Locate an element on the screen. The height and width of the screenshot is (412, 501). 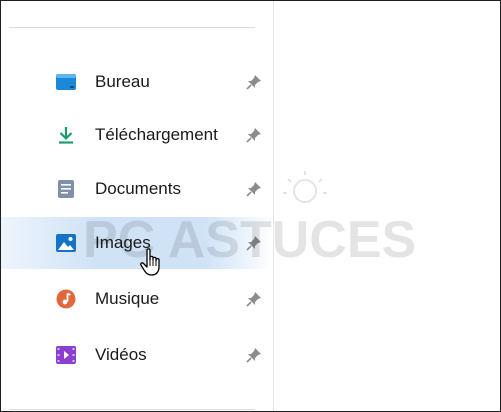
sidebar-item-musique: Musique is located at coordinates (137, 299).